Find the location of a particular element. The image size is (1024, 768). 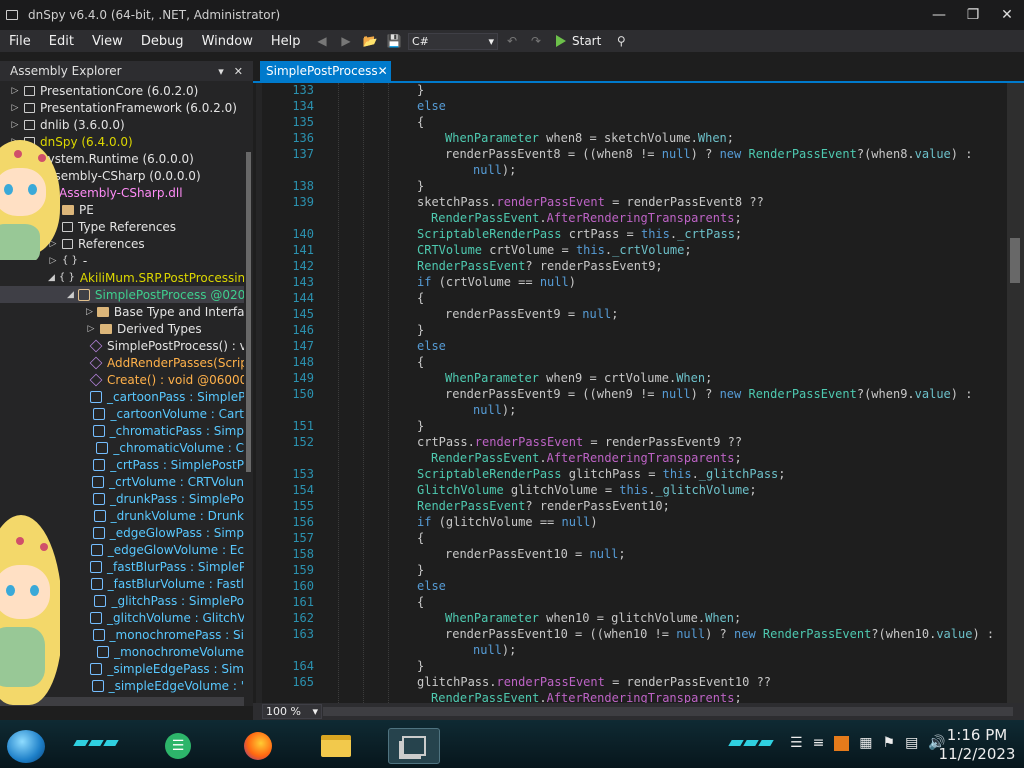

menu-icon: ≡ is located at coordinates (819, 743).